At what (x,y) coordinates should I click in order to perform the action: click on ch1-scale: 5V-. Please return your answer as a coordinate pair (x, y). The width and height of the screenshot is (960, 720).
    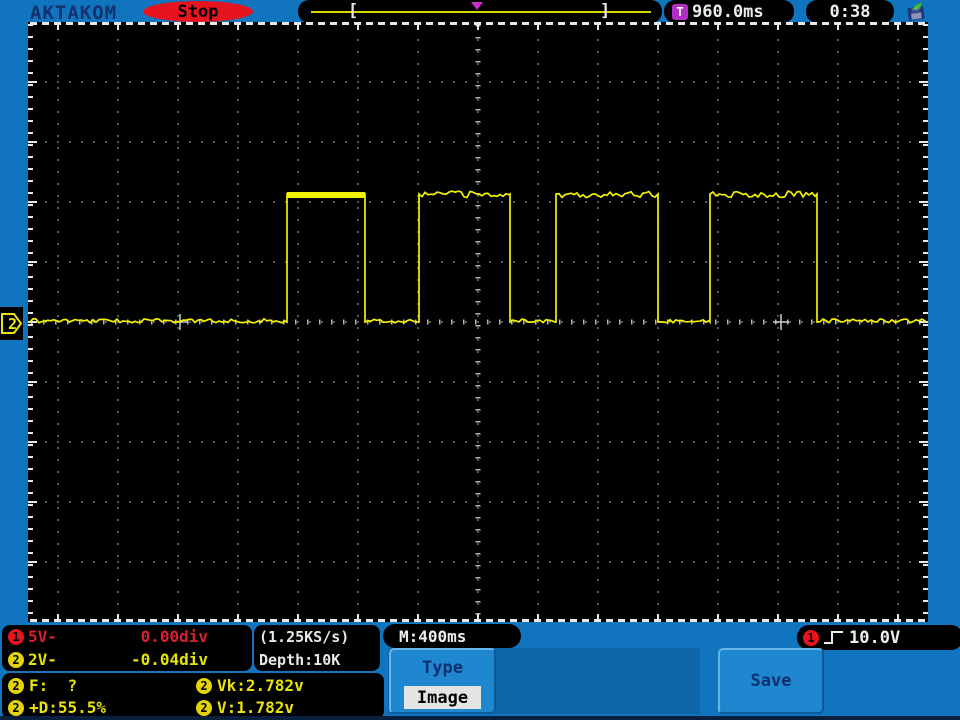
    Looking at the image, I should click on (42, 636).